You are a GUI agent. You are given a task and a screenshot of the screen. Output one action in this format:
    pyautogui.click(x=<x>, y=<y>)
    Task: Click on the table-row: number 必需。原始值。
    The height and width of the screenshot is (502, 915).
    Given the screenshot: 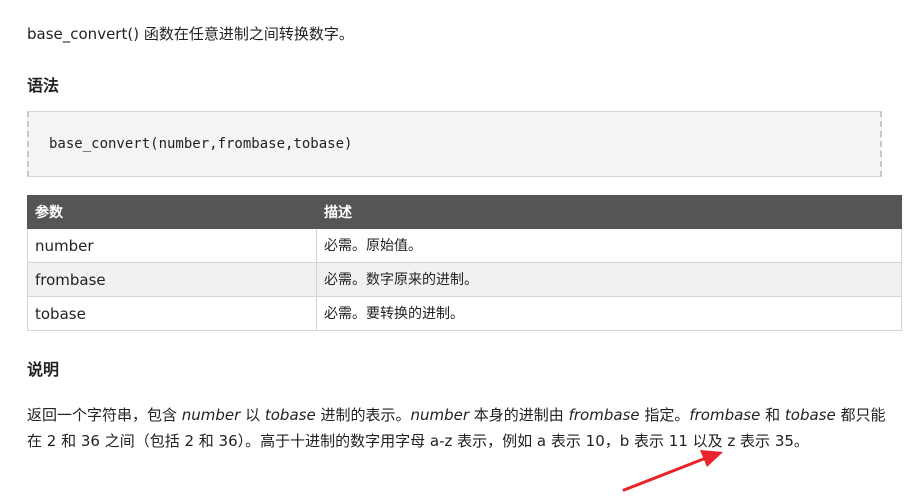 What is the action you would take?
    pyautogui.click(x=464, y=245)
    